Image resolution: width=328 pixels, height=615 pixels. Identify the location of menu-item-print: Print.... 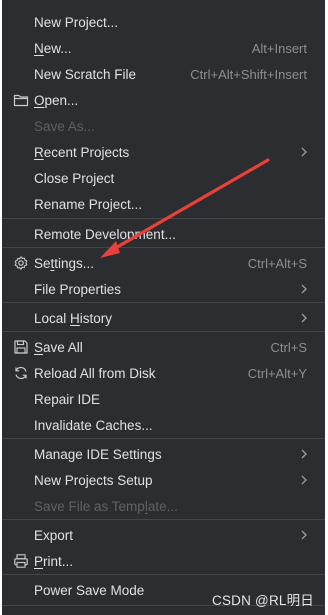
(163, 561).